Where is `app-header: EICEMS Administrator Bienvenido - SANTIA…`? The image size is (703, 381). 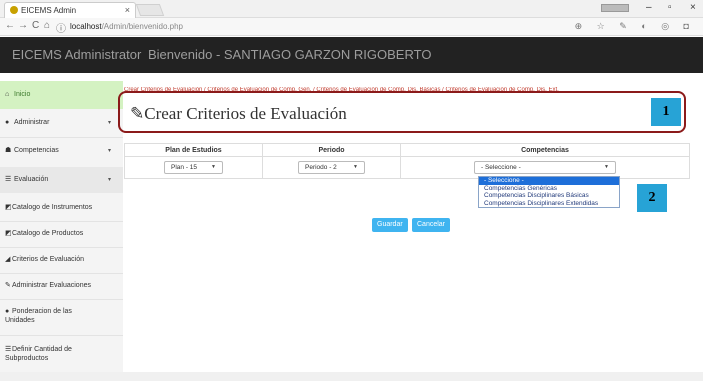 app-header: EICEMS Administrator Bienvenido - SANTIA… is located at coordinates (351, 55).